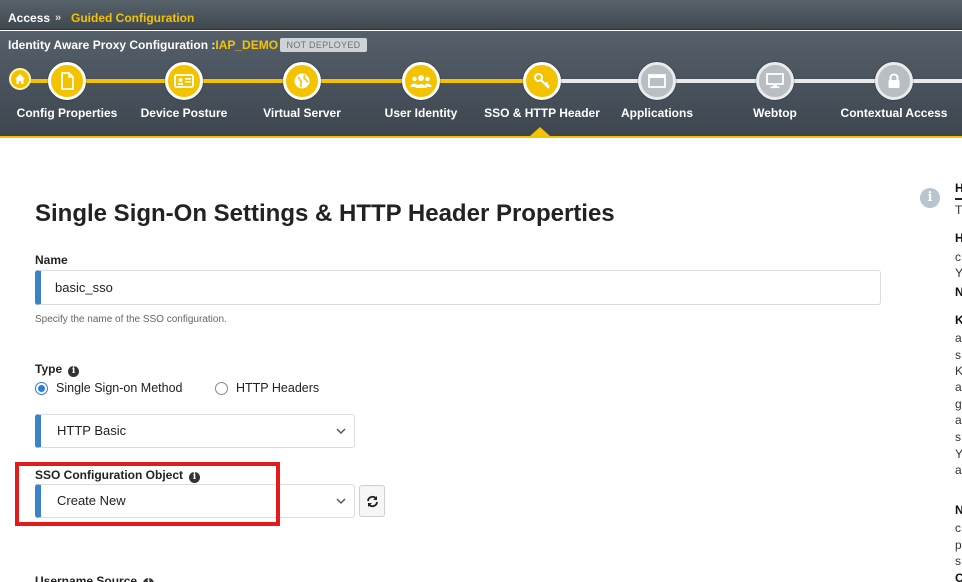 The height and width of the screenshot is (582, 962). What do you see at coordinates (147, 494) in the screenshot?
I see `highlight-annotation` at bounding box center [147, 494].